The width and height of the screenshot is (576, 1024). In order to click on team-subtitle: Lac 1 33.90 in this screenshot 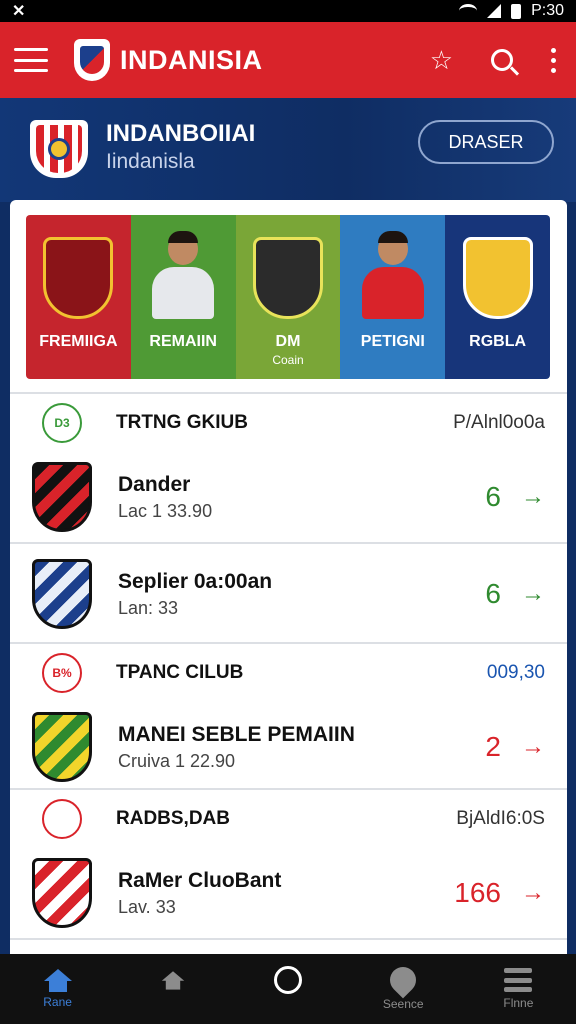, I will do `click(165, 510)`.